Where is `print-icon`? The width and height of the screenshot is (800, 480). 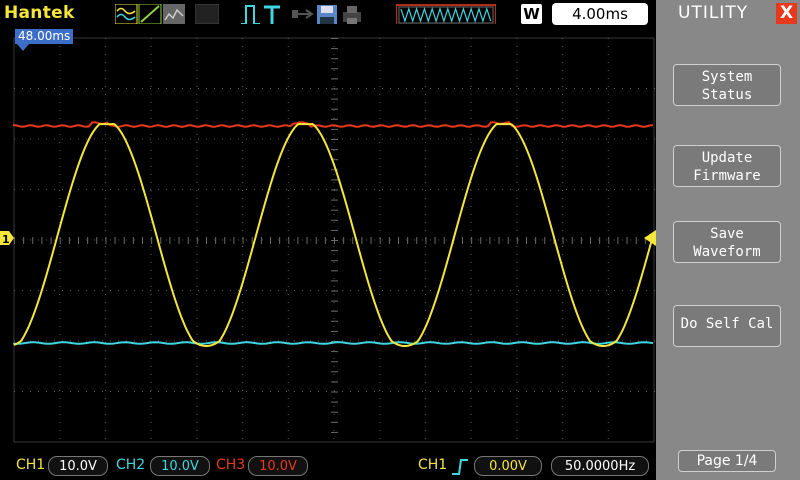 print-icon is located at coordinates (352, 14).